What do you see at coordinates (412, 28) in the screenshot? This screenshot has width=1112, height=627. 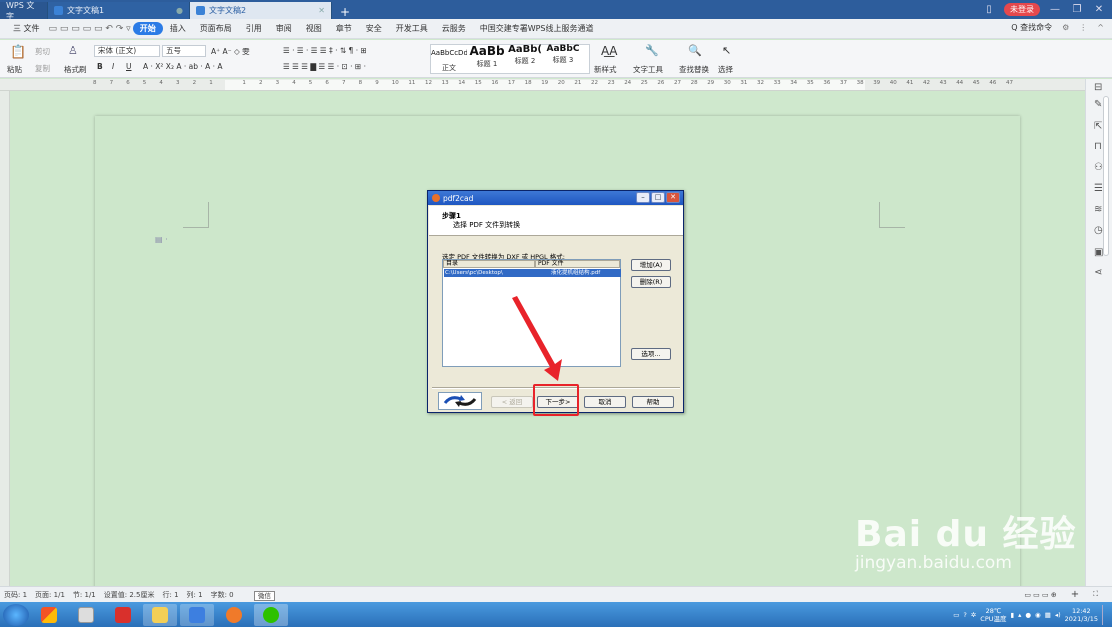 I see `menu-item-developer: 开发工具` at bounding box center [412, 28].